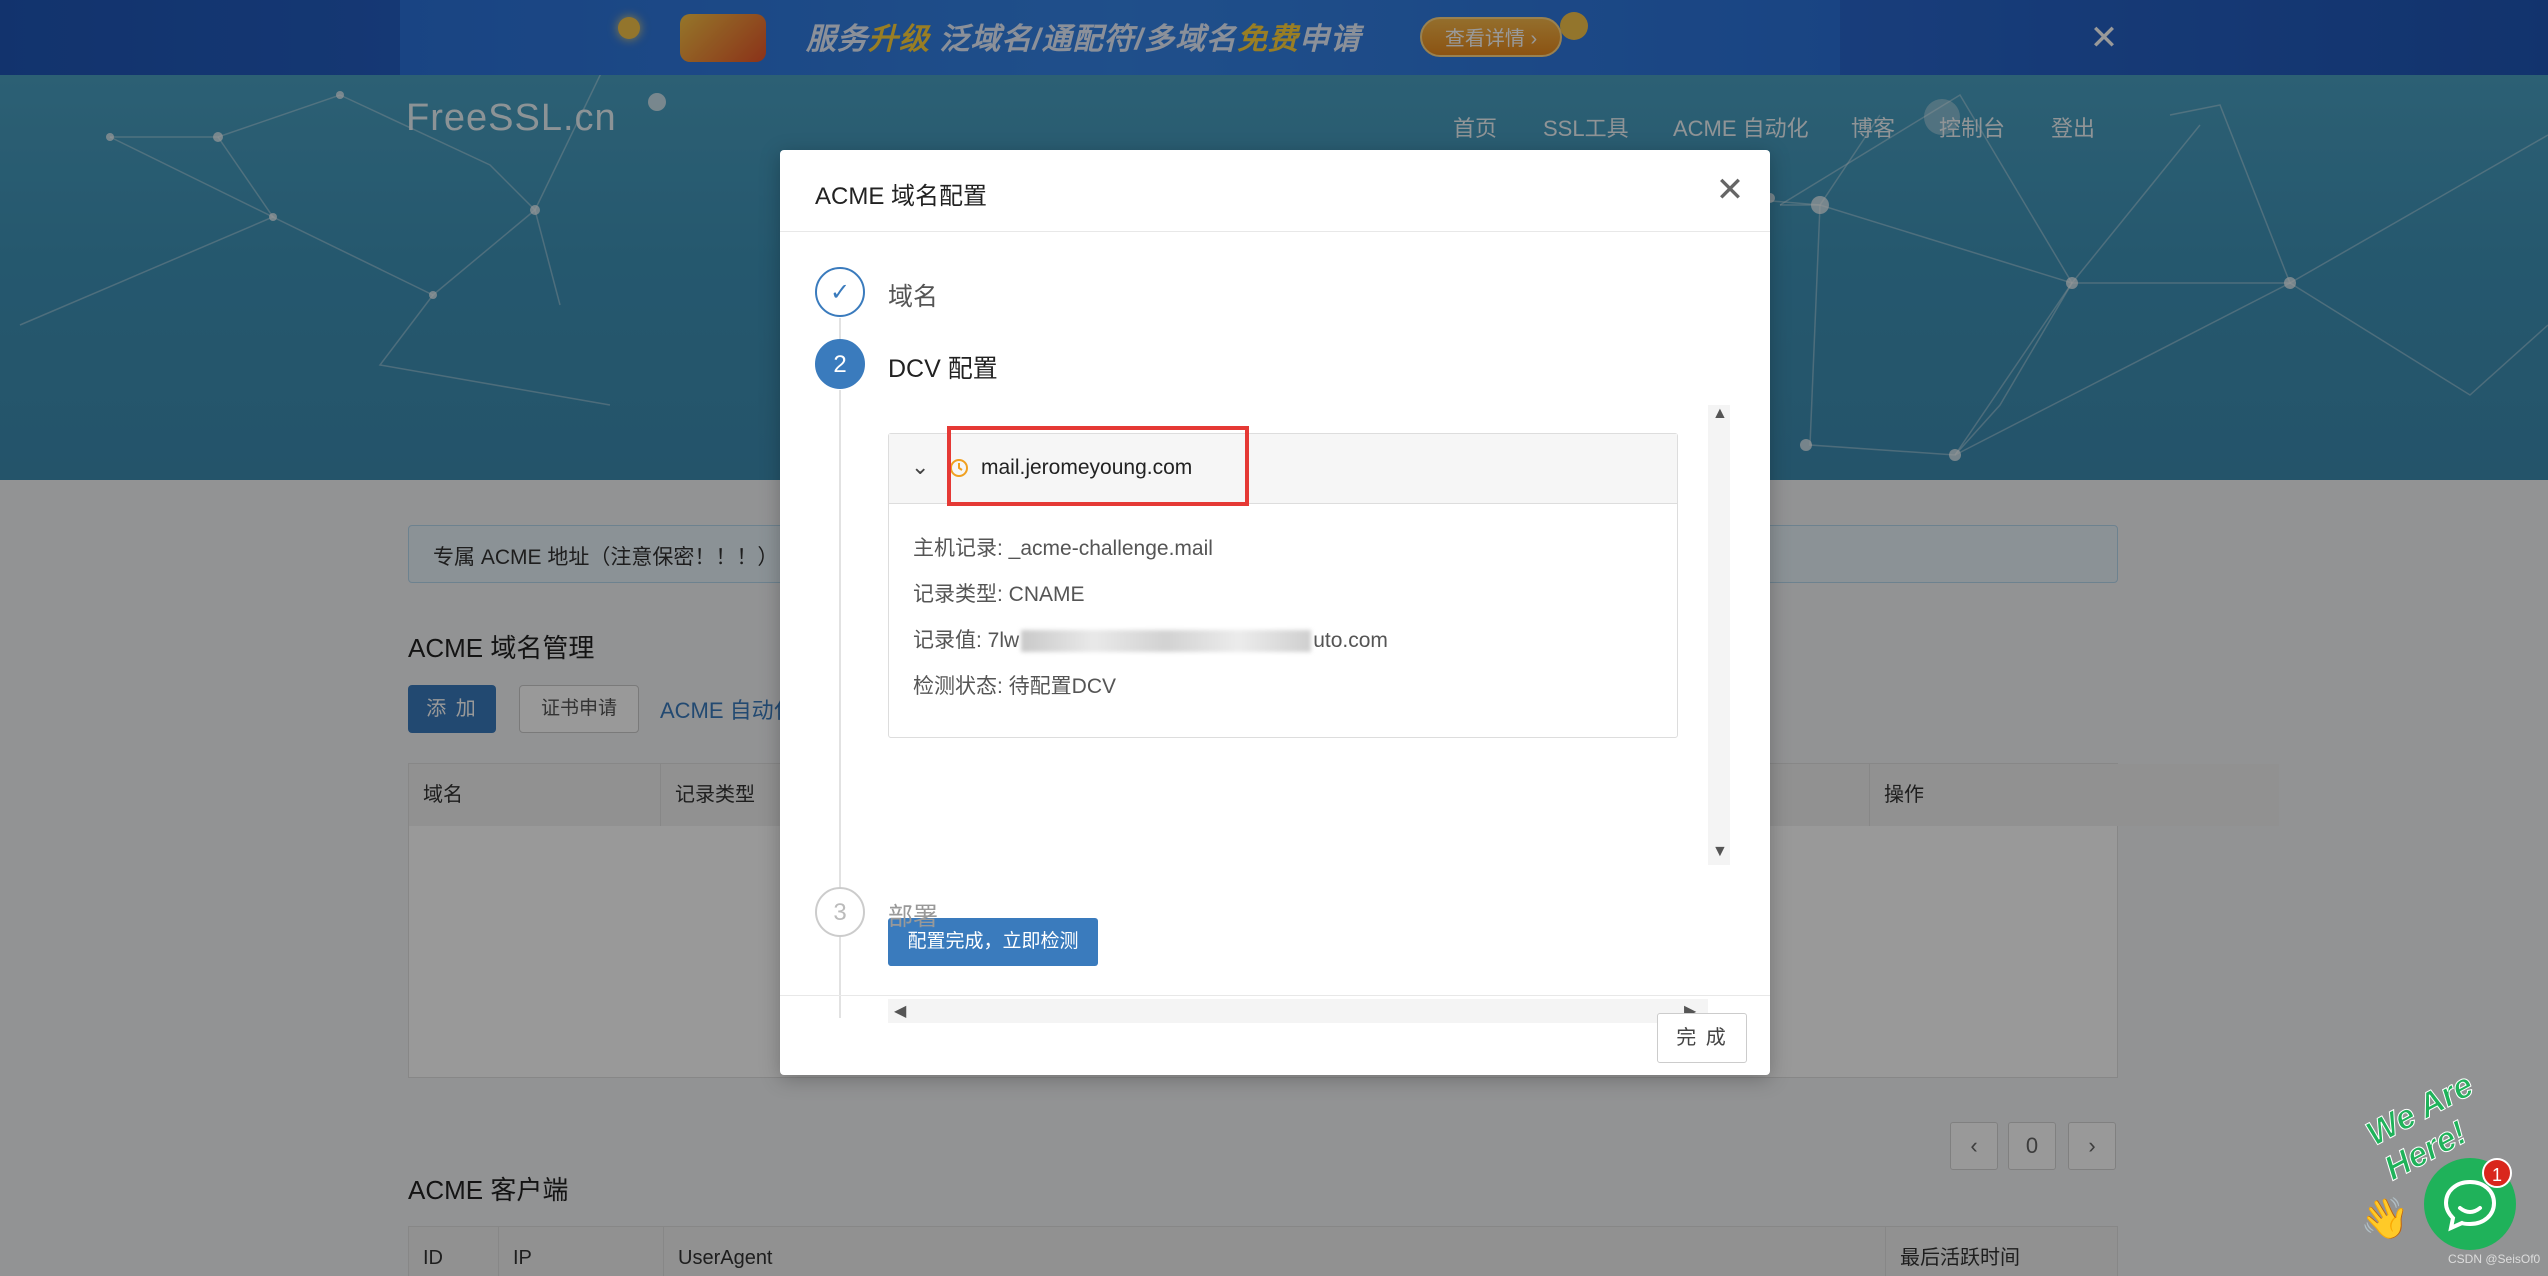 The width and height of the screenshot is (2548, 1276). What do you see at coordinates (2497, 1173) in the screenshot?
I see `unread-badge: 1` at bounding box center [2497, 1173].